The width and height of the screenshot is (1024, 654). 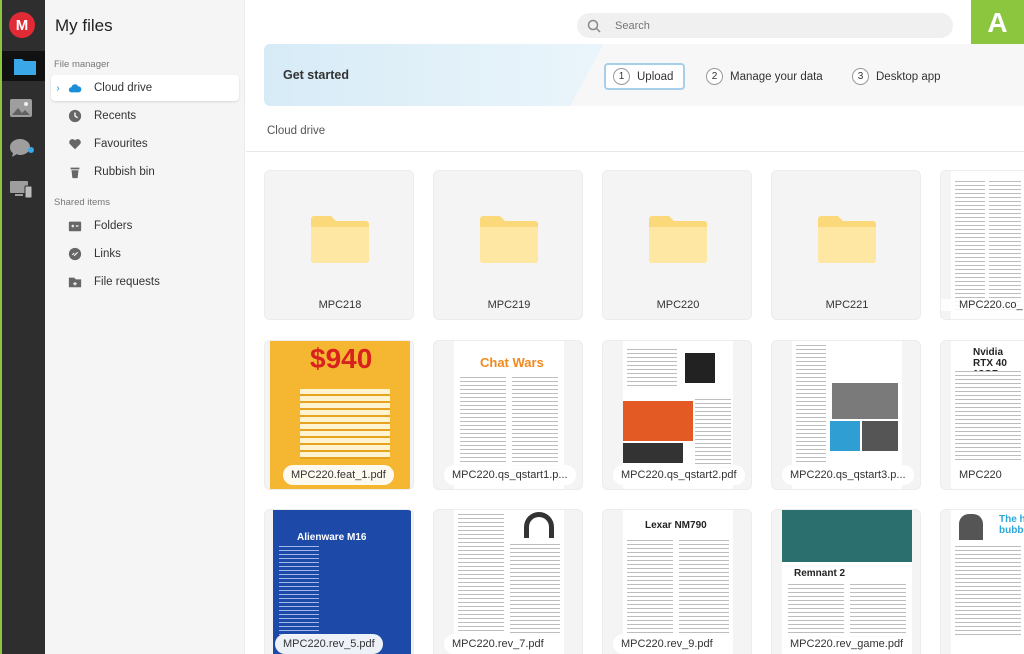 I want to click on sidebar-item-rubbish-bin: Rubbish bin, so click(x=145, y=172).